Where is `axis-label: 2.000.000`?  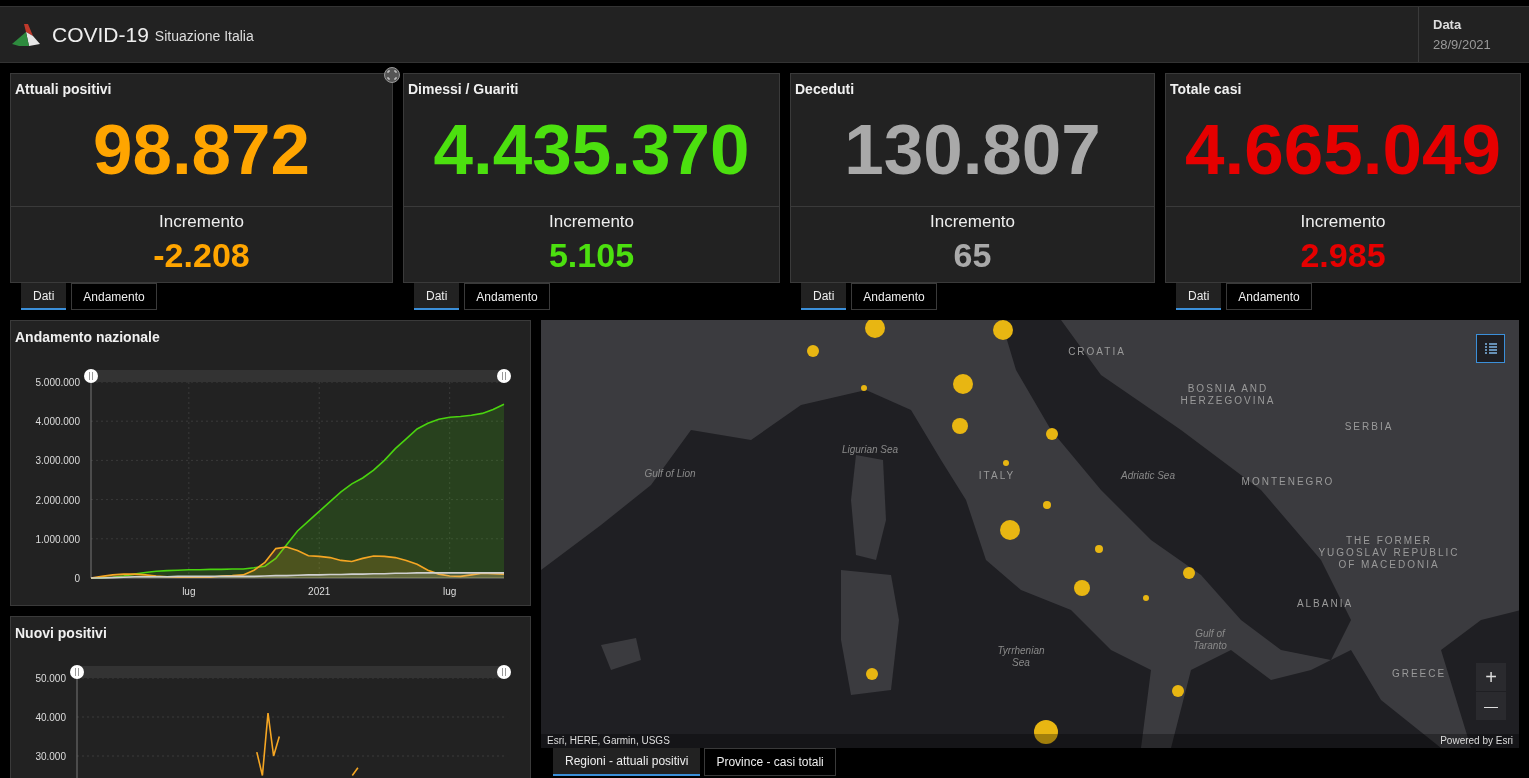 axis-label: 2.000.000 is located at coordinates (57, 500).